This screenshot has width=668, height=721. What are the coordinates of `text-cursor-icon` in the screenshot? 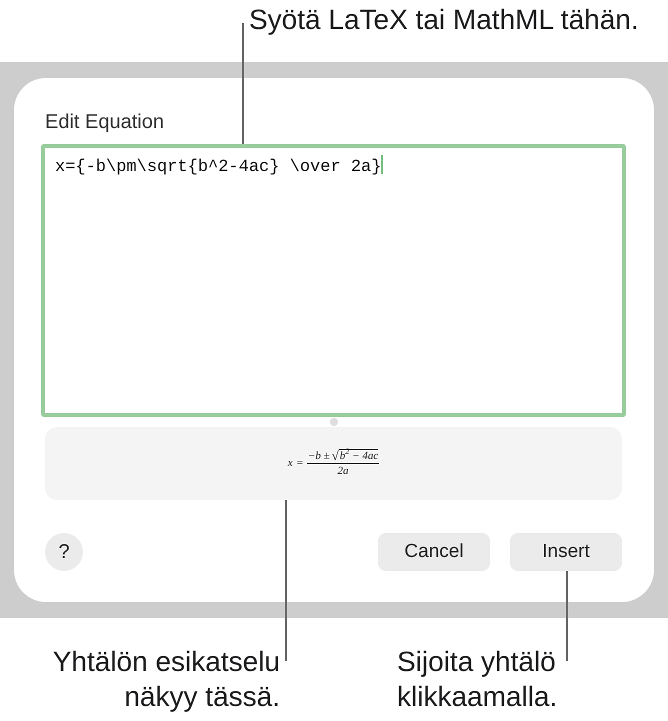 It's located at (382, 164).